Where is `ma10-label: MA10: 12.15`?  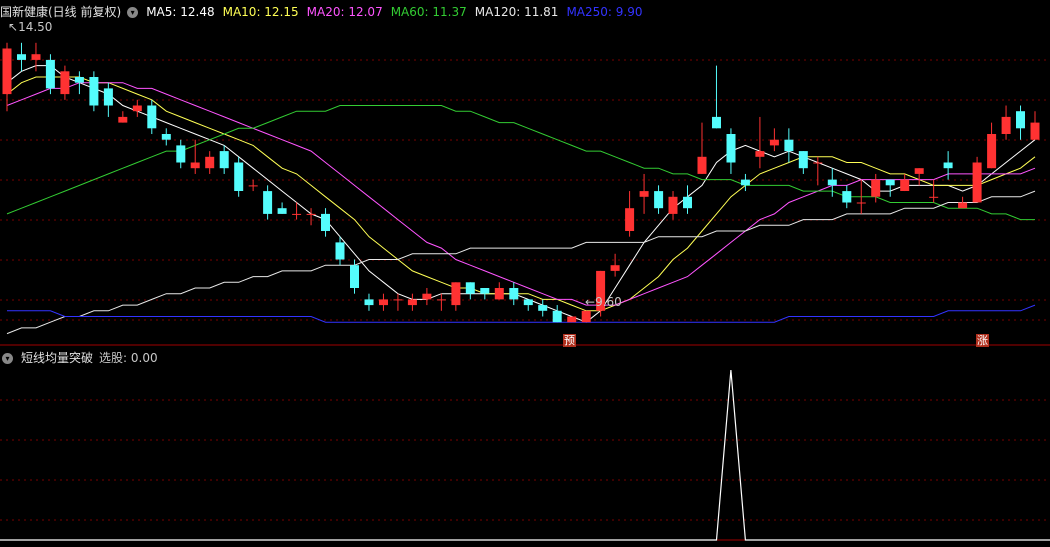 ma10-label: MA10: 12.15 is located at coordinates (260, 12).